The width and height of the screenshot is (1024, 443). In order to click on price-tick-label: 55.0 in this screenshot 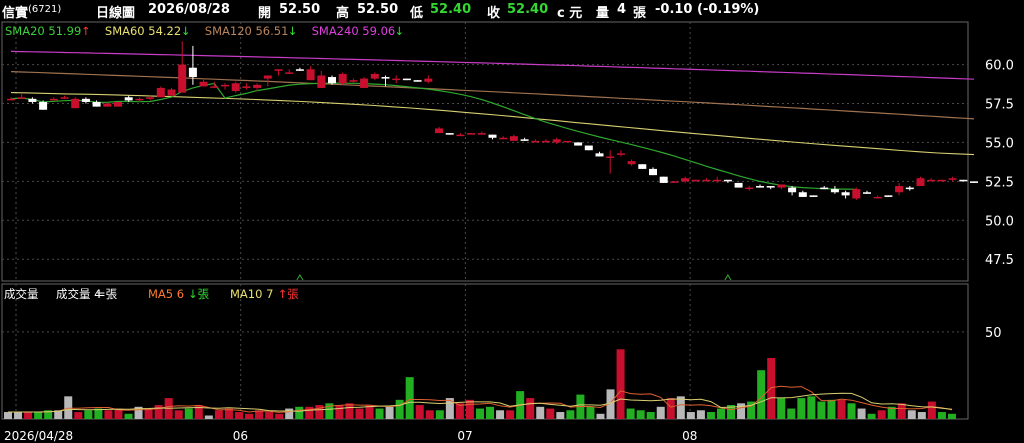, I will do `click(999, 143)`.